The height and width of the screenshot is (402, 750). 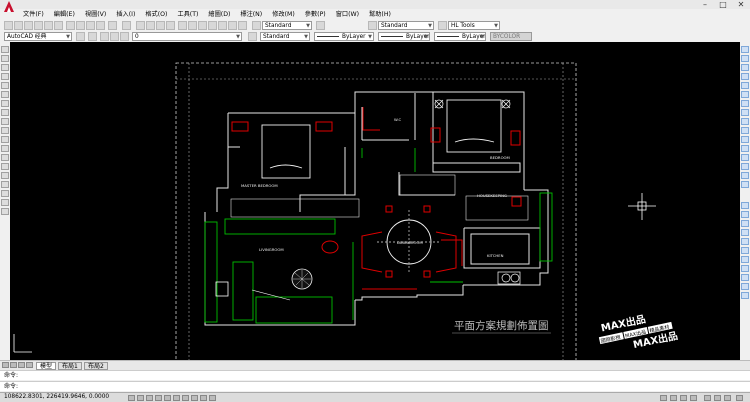 What do you see at coordinates (745, 157) in the screenshot?
I see `join-icon` at bounding box center [745, 157].